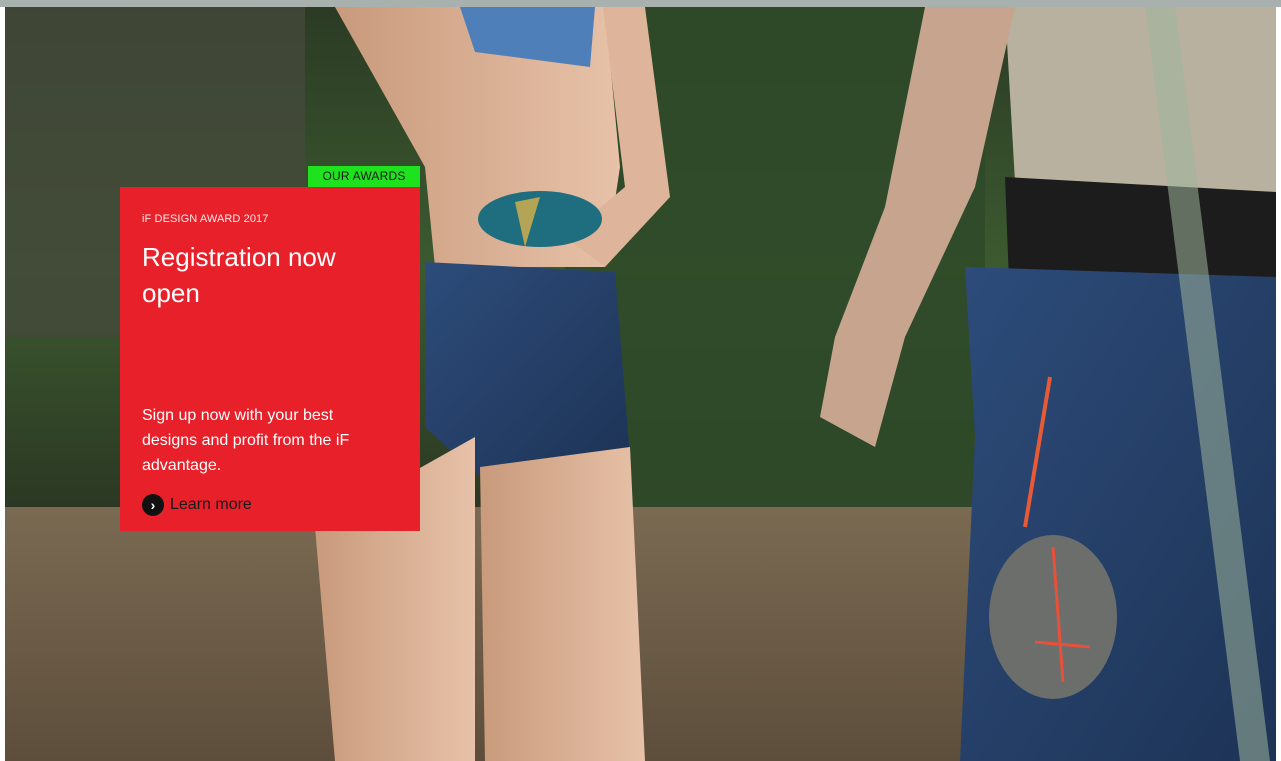  I want to click on right-edge, so click(1278, 384).